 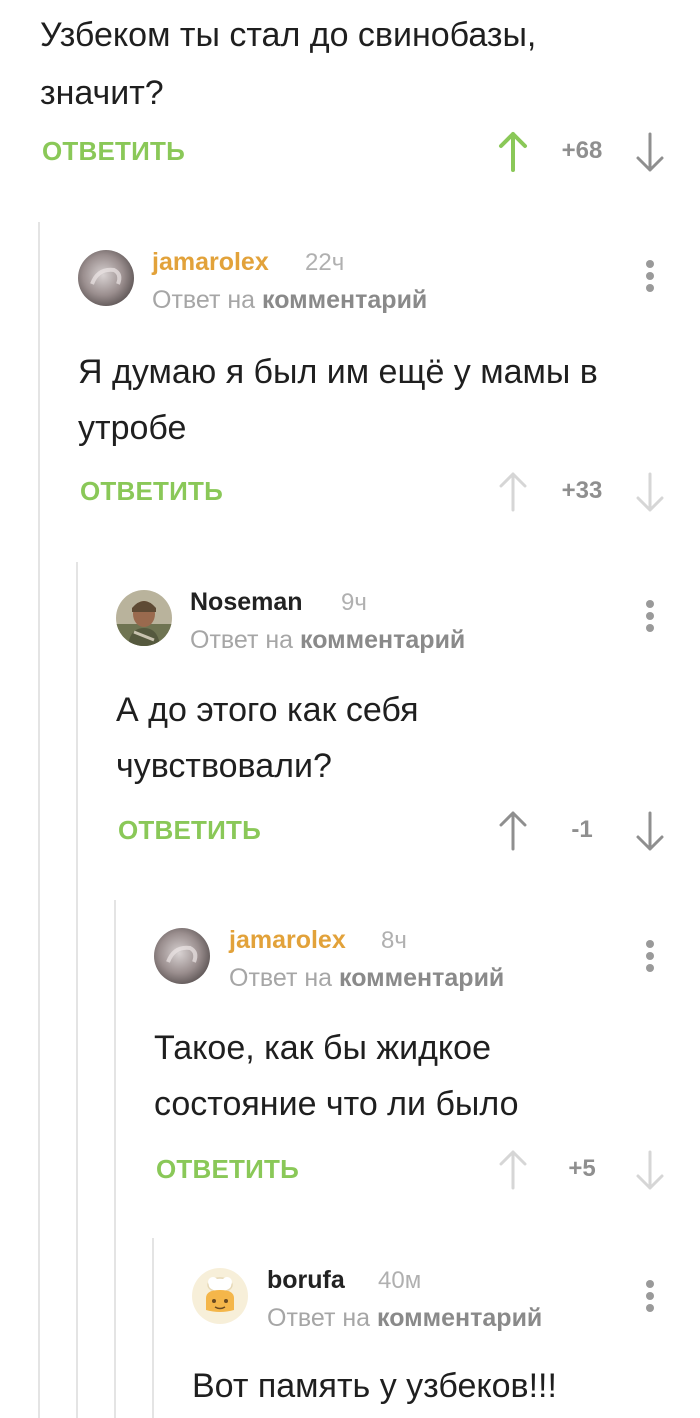 What do you see at coordinates (374, 1386) in the screenshot?
I see `comment-text: Вот память у узбеков!!!` at bounding box center [374, 1386].